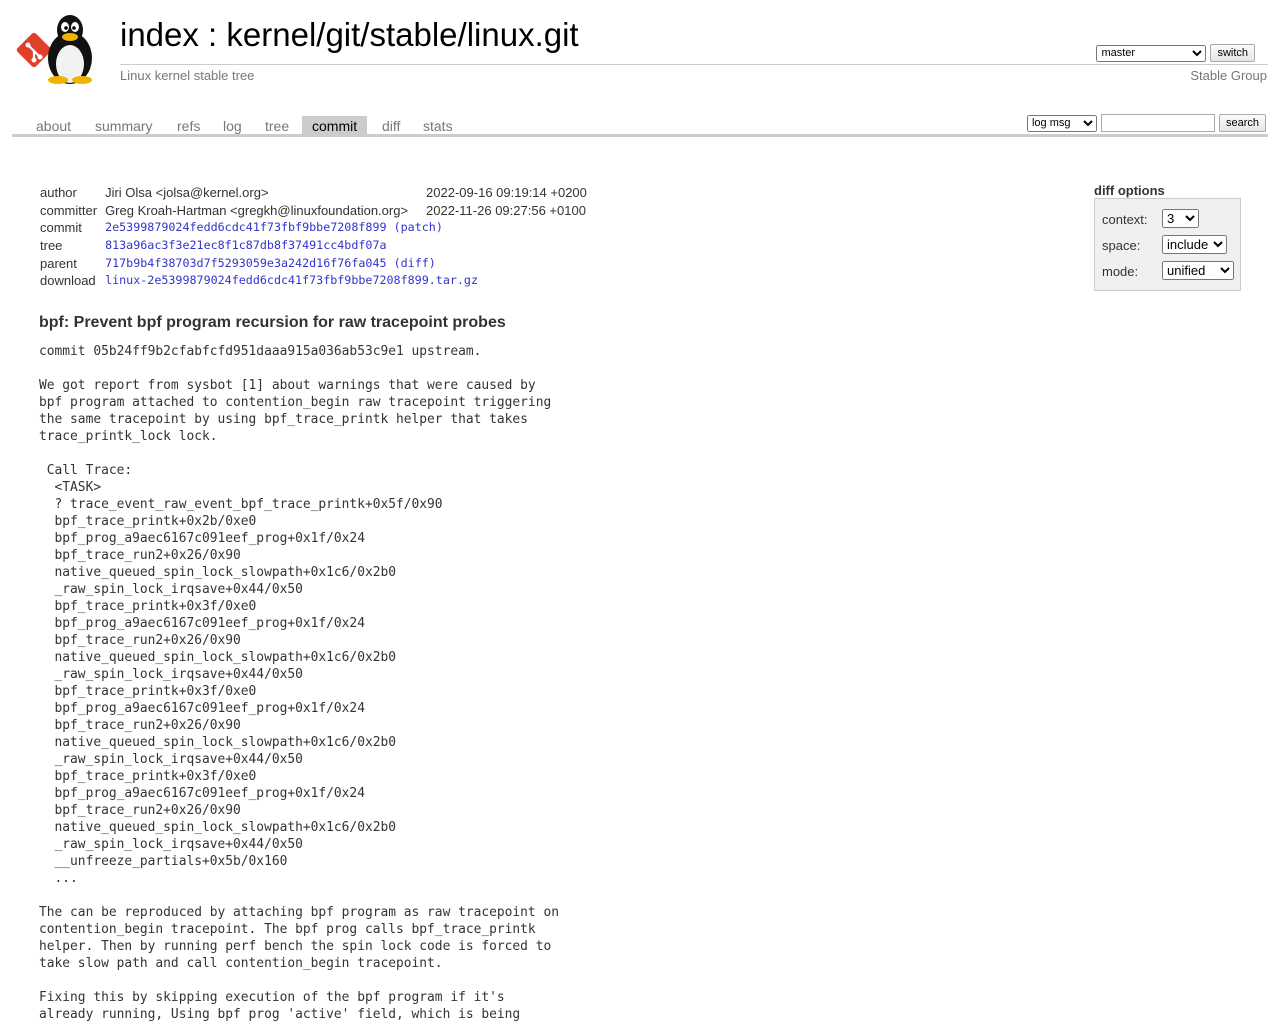 This screenshot has width=1280, height=1024. Describe the element at coordinates (415, 263) in the screenshot. I see `diff-link: diff` at that location.